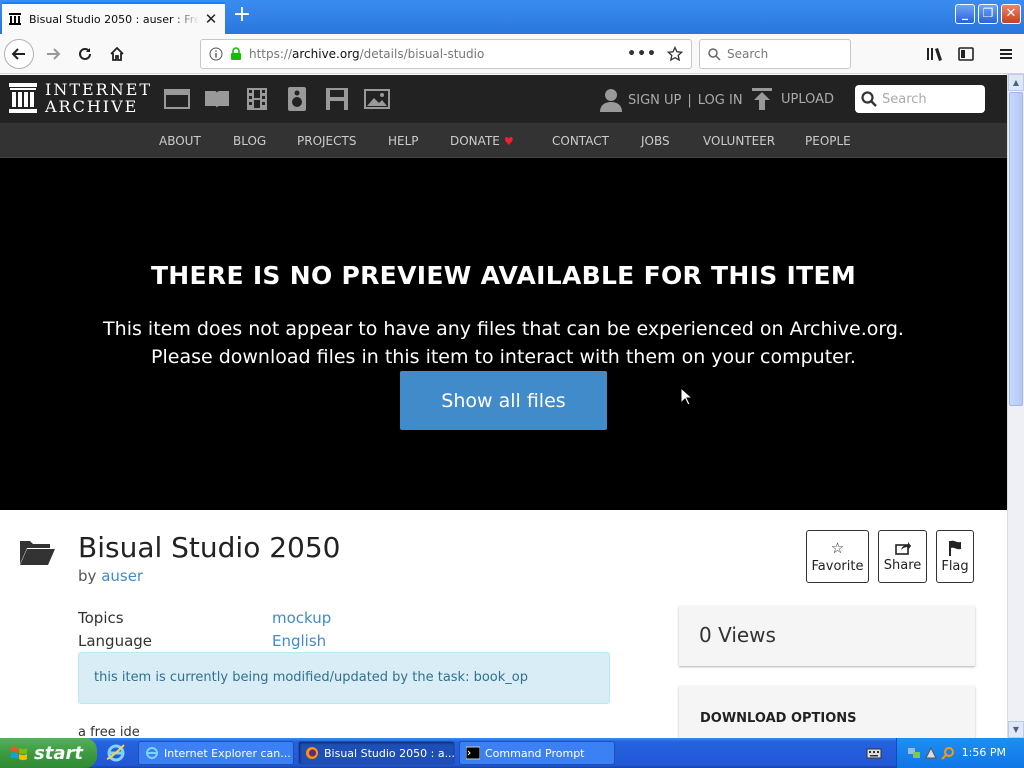  What do you see at coordinates (655, 141) in the screenshot?
I see `nav-jobs: JOBS` at bounding box center [655, 141].